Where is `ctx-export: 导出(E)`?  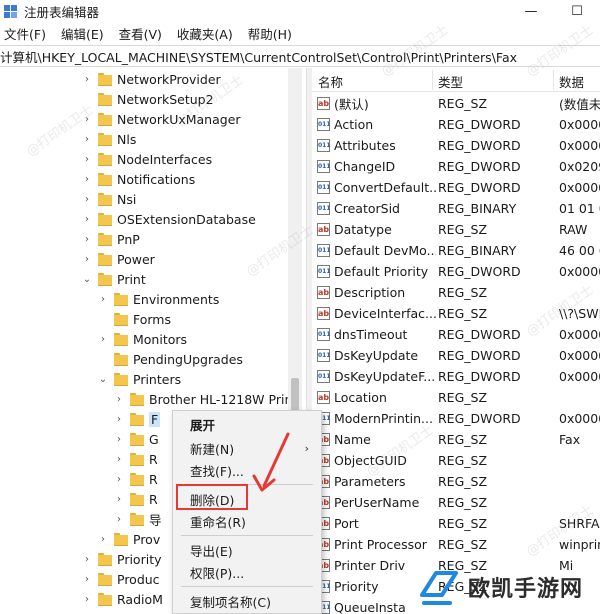
ctx-export: 导出(E) is located at coordinates (247, 550).